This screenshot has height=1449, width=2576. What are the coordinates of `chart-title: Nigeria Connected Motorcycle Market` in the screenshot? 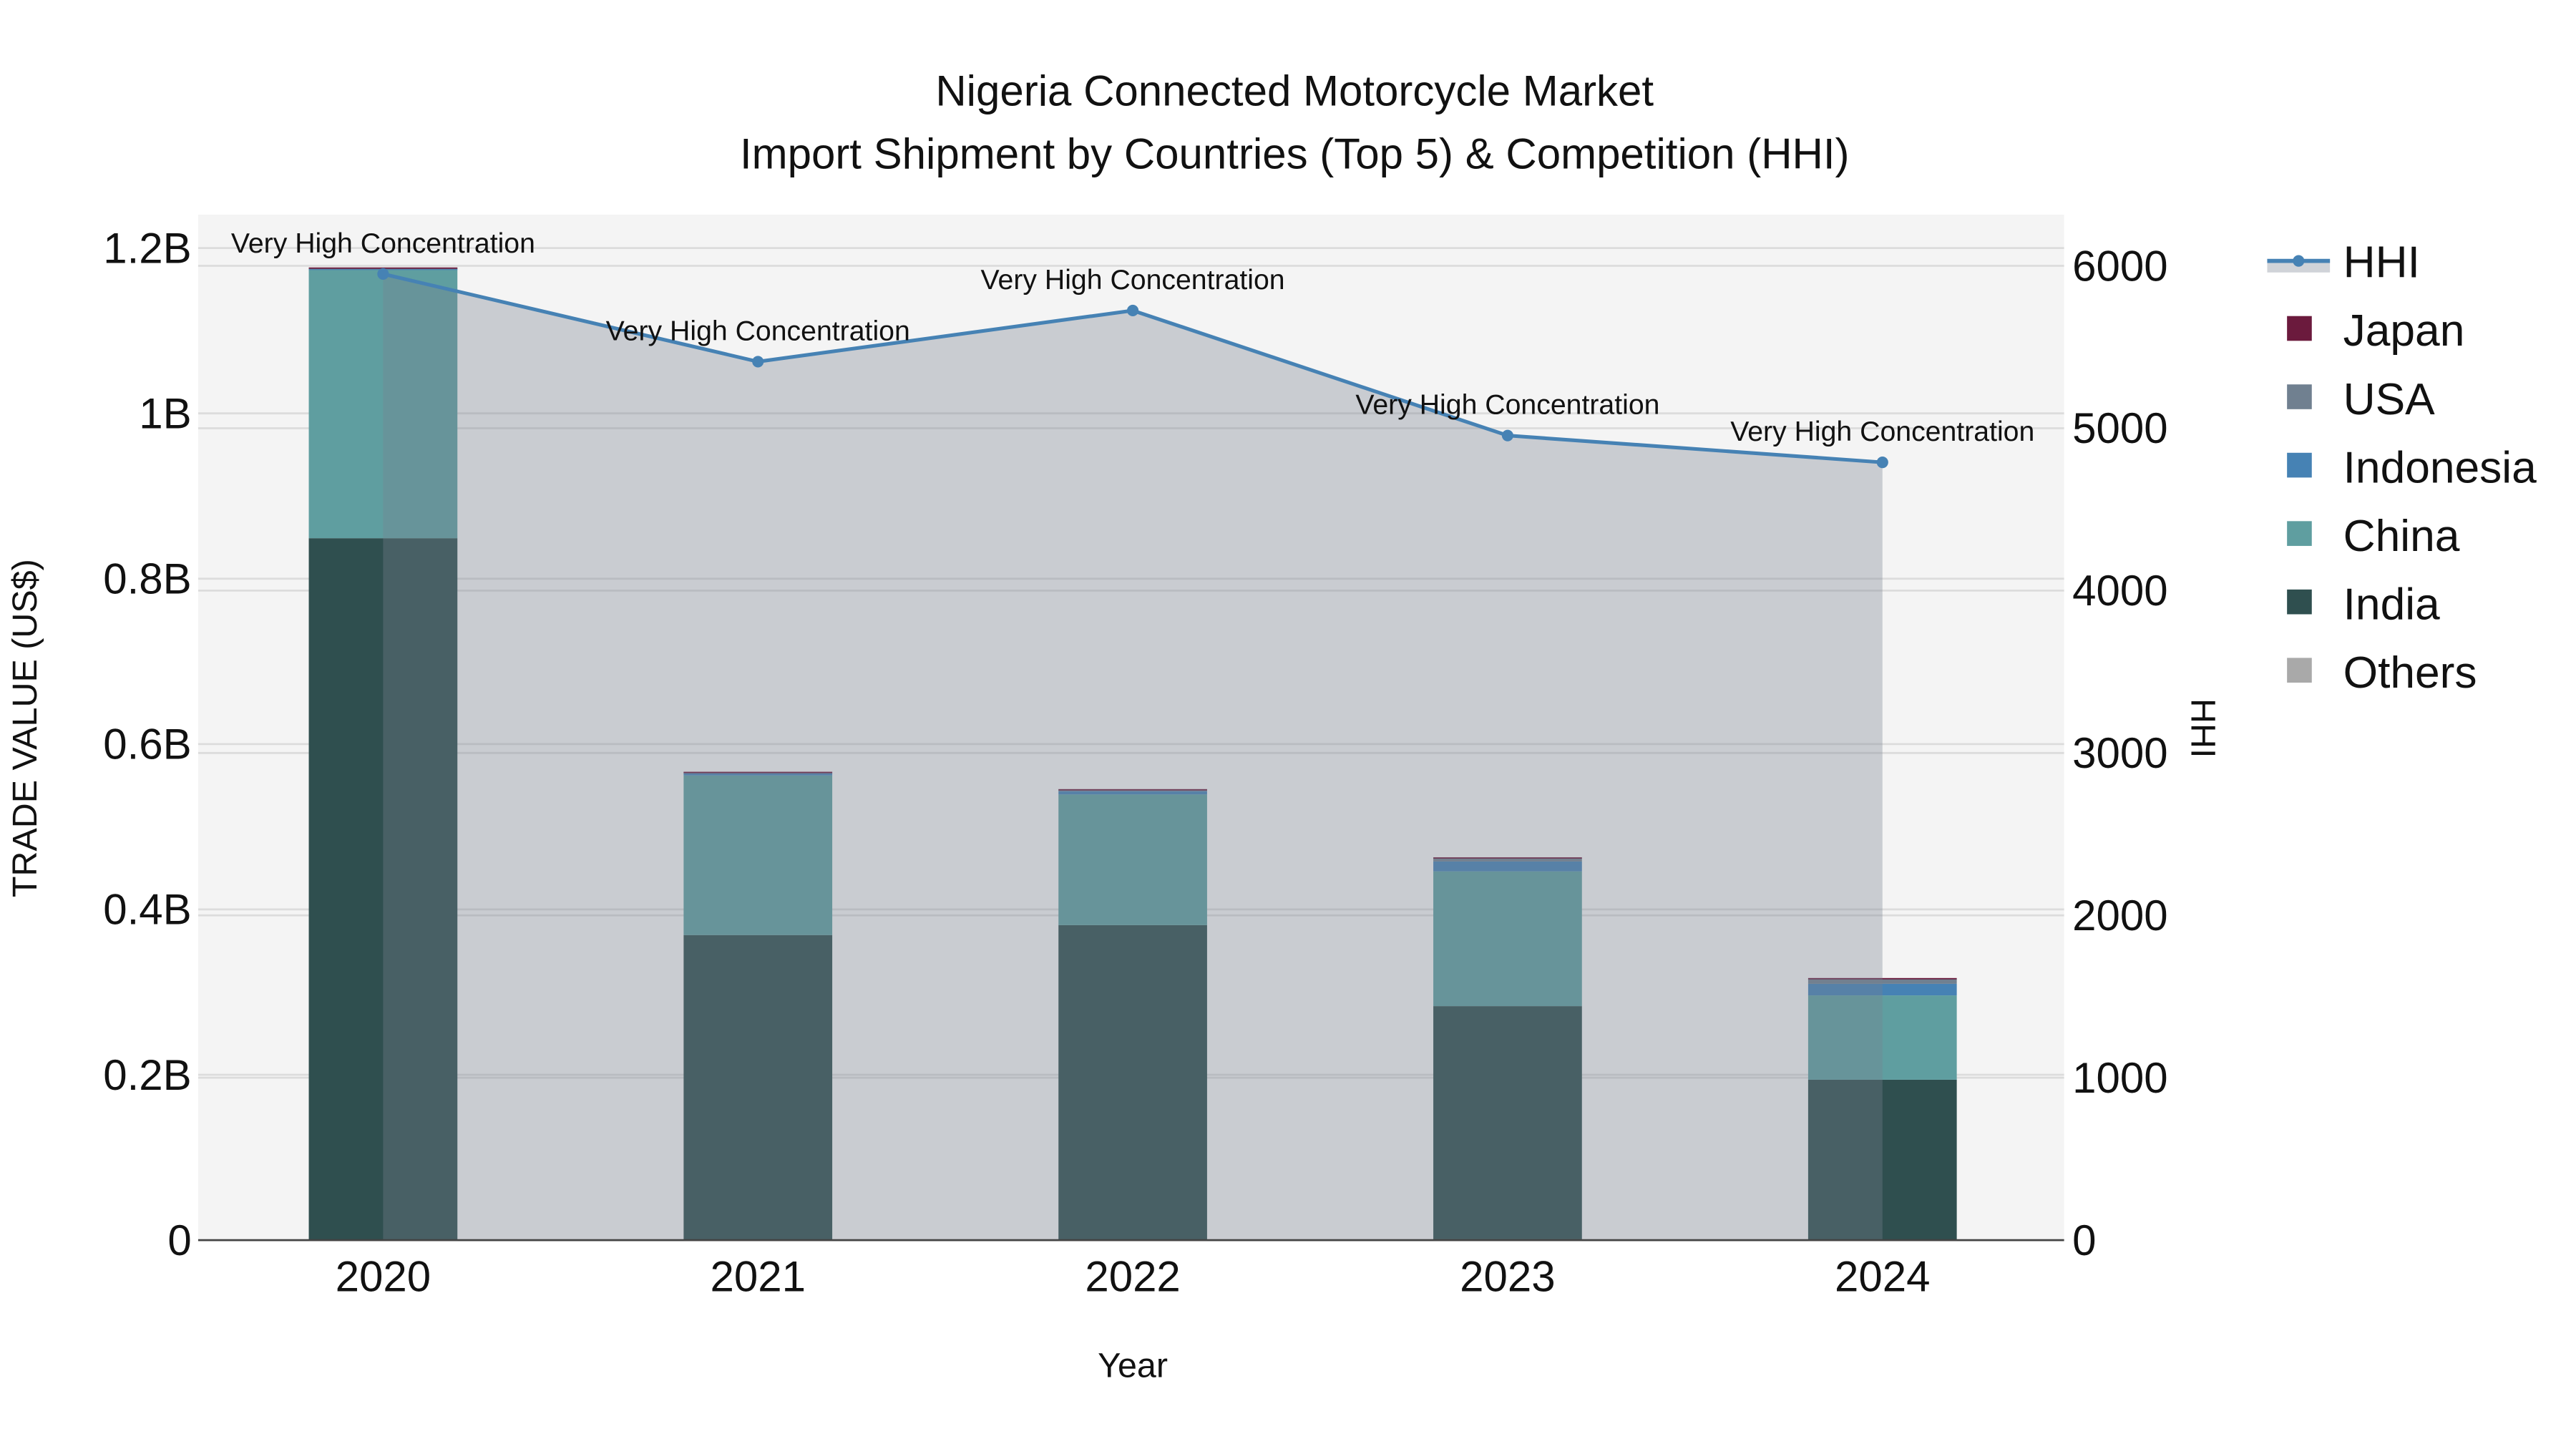 It's located at (1294, 91).